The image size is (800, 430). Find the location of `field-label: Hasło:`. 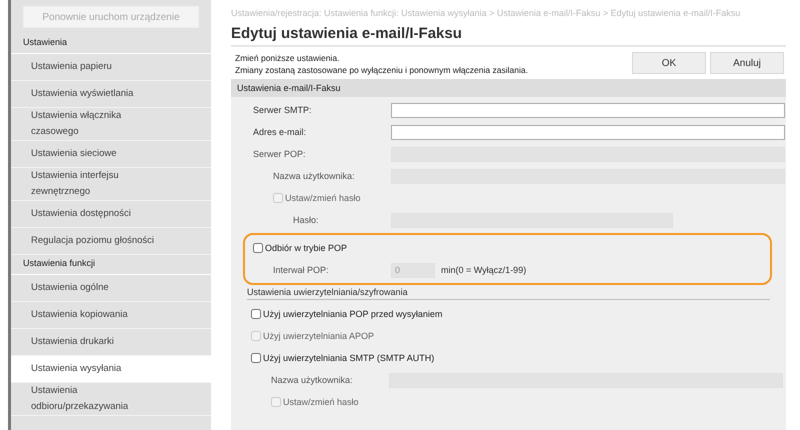

field-label: Hasło: is located at coordinates (306, 220).